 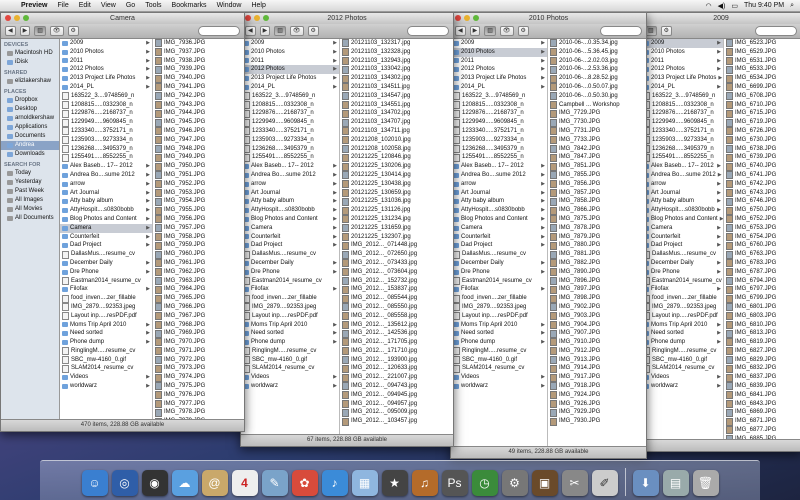 What do you see at coordinates (198, 149) in the screenshot?
I see `file-row: IMG_7948.JPG` at bounding box center [198, 149].